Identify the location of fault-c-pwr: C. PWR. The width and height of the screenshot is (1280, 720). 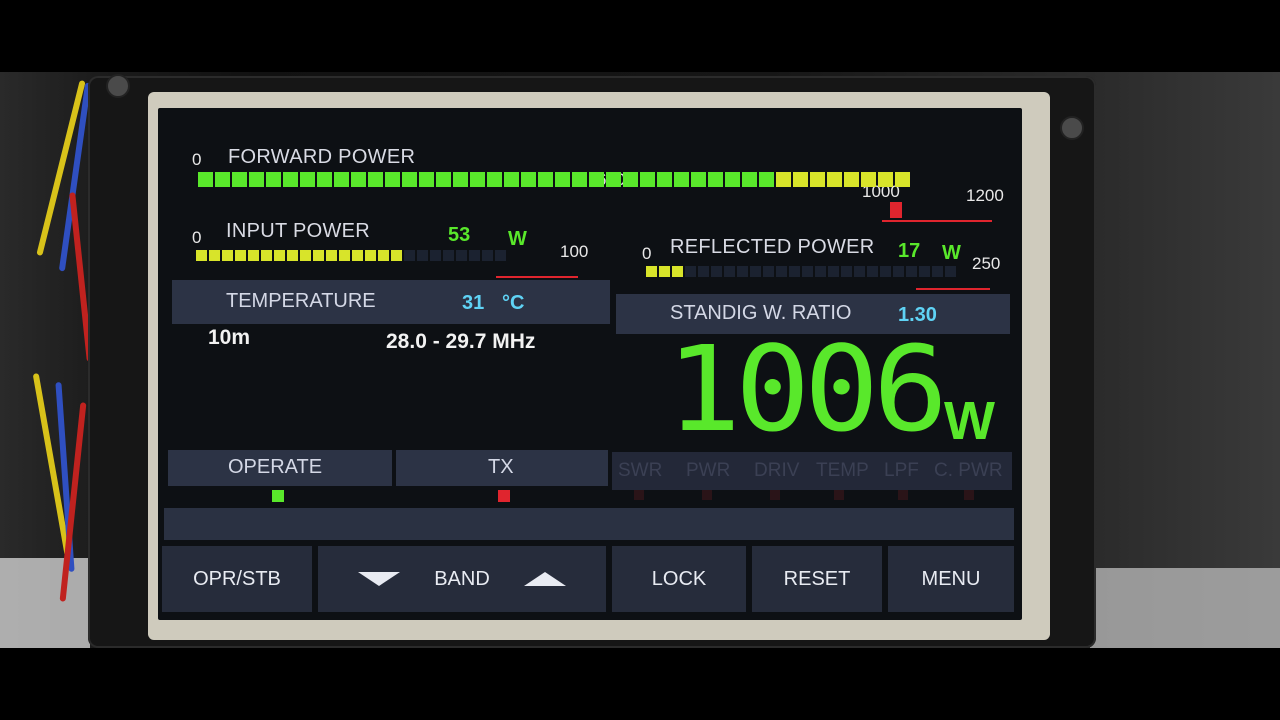
(968, 470).